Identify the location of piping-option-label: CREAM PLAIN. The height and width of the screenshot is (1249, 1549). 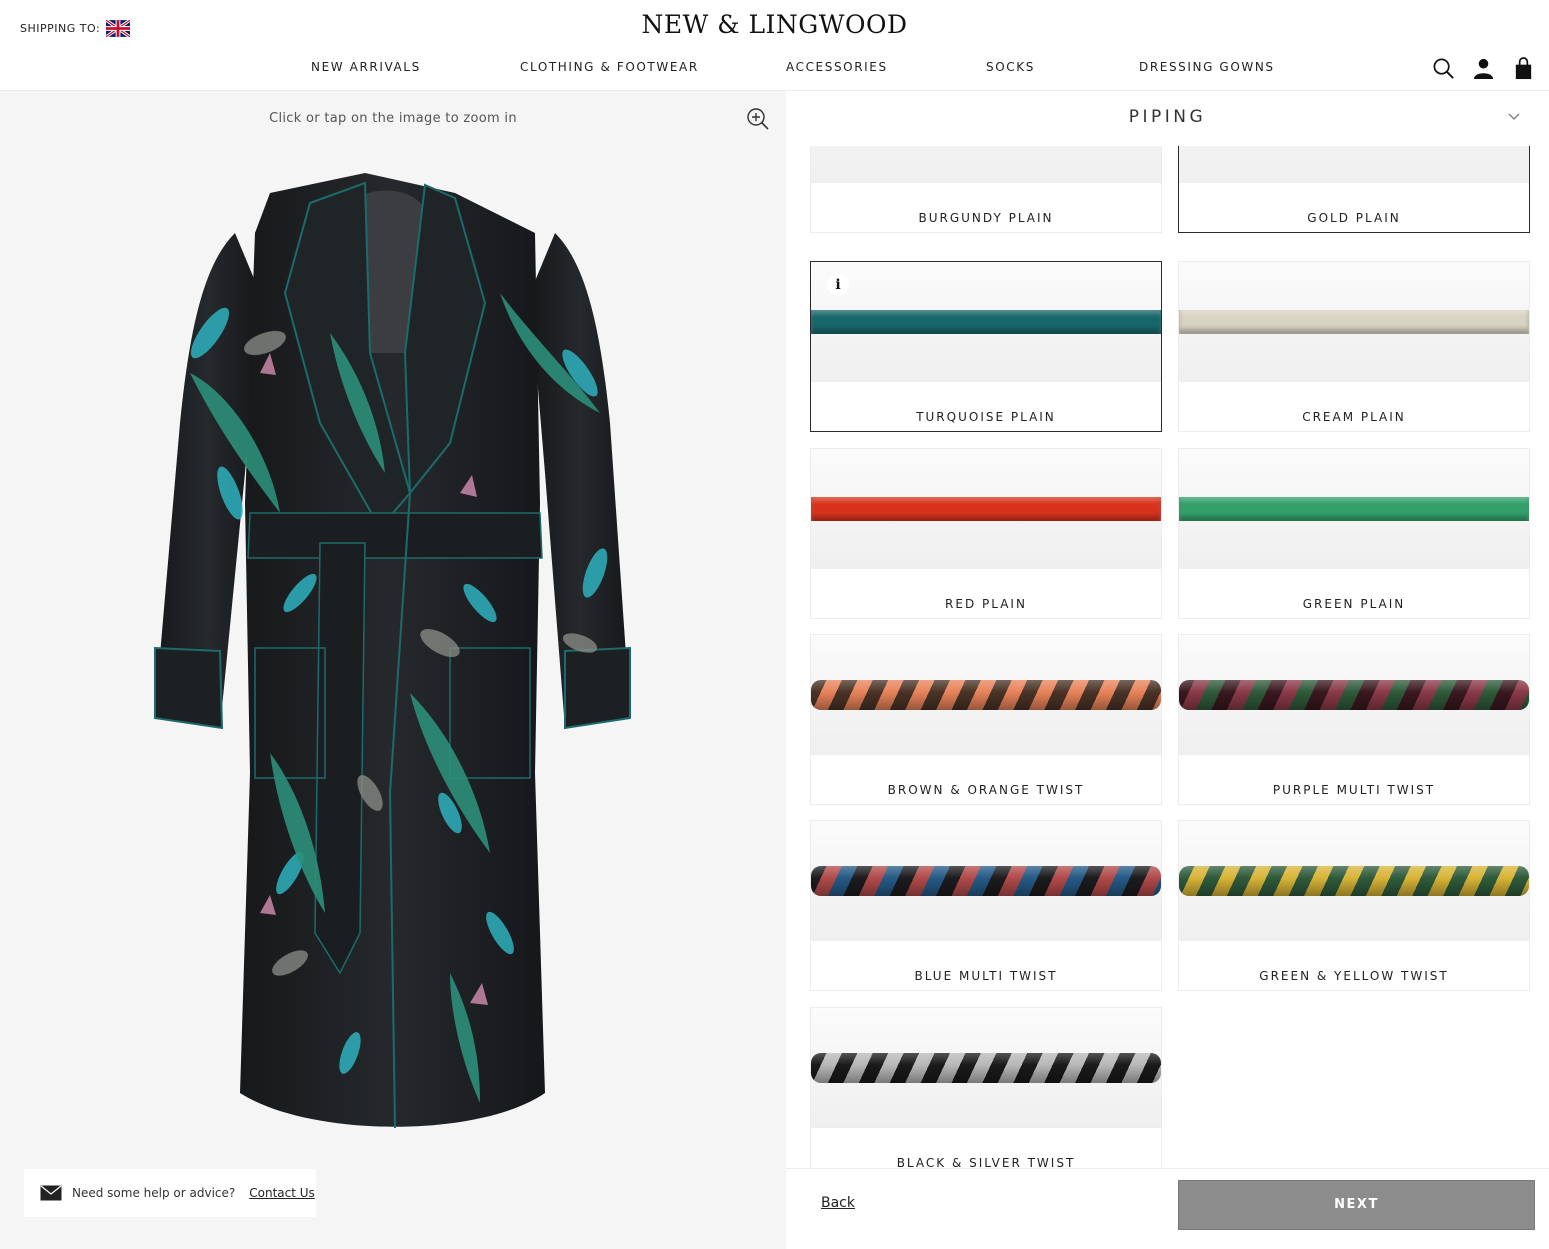
(1354, 417).